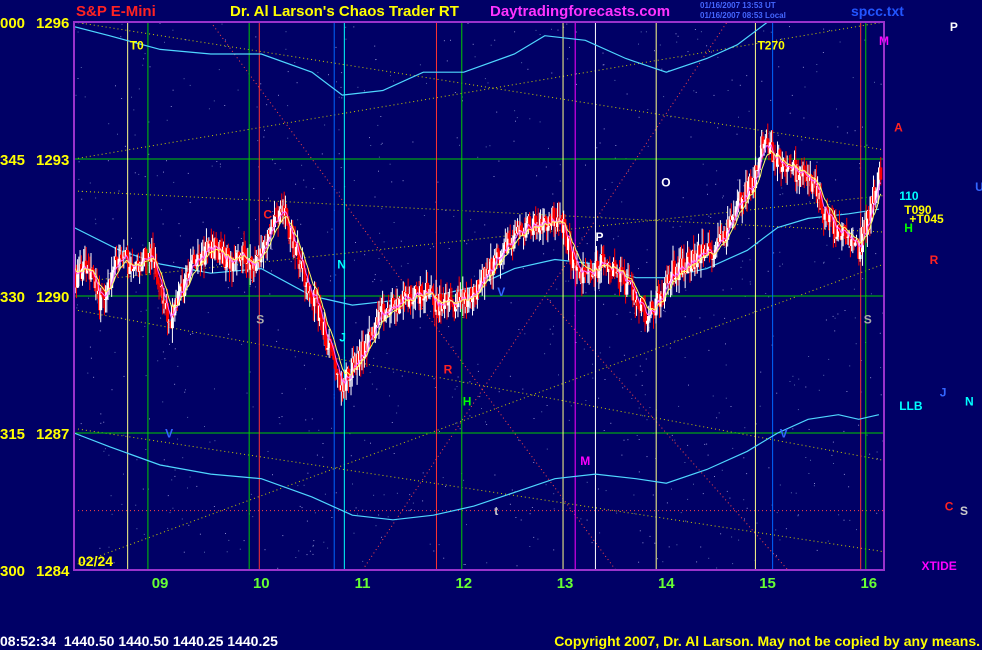 The height and width of the screenshot is (650, 982). Describe the element at coordinates (978, 187) in the screenshot. I see `chart-annotation: U` at that location.